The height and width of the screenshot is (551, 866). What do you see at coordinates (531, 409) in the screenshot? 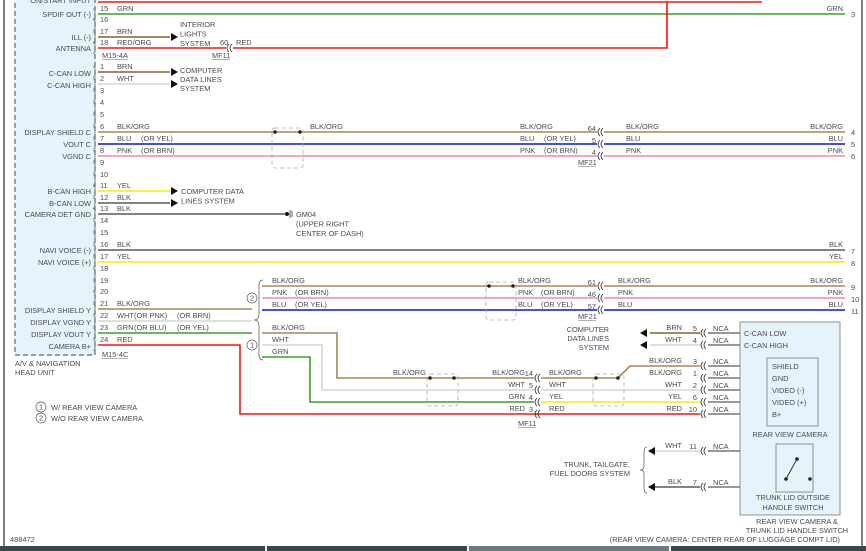
I see `pin-number: 3` at bounding box center [531, 409].